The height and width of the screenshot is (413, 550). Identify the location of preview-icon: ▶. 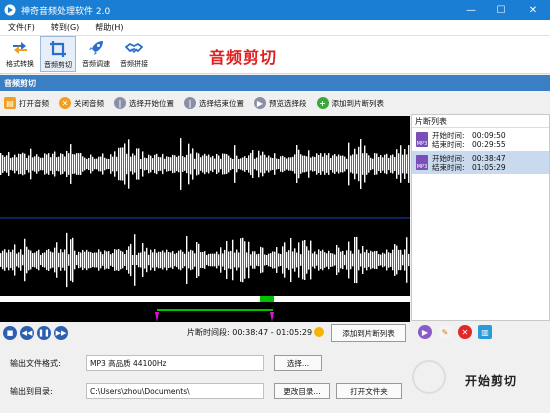
(260, 103).